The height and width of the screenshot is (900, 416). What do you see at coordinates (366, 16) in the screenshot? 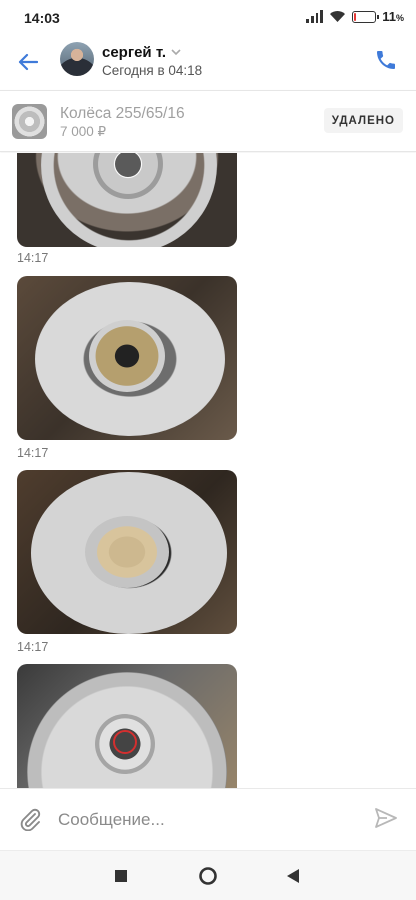
I see `battery-icon` at bounding box center [366, 16].